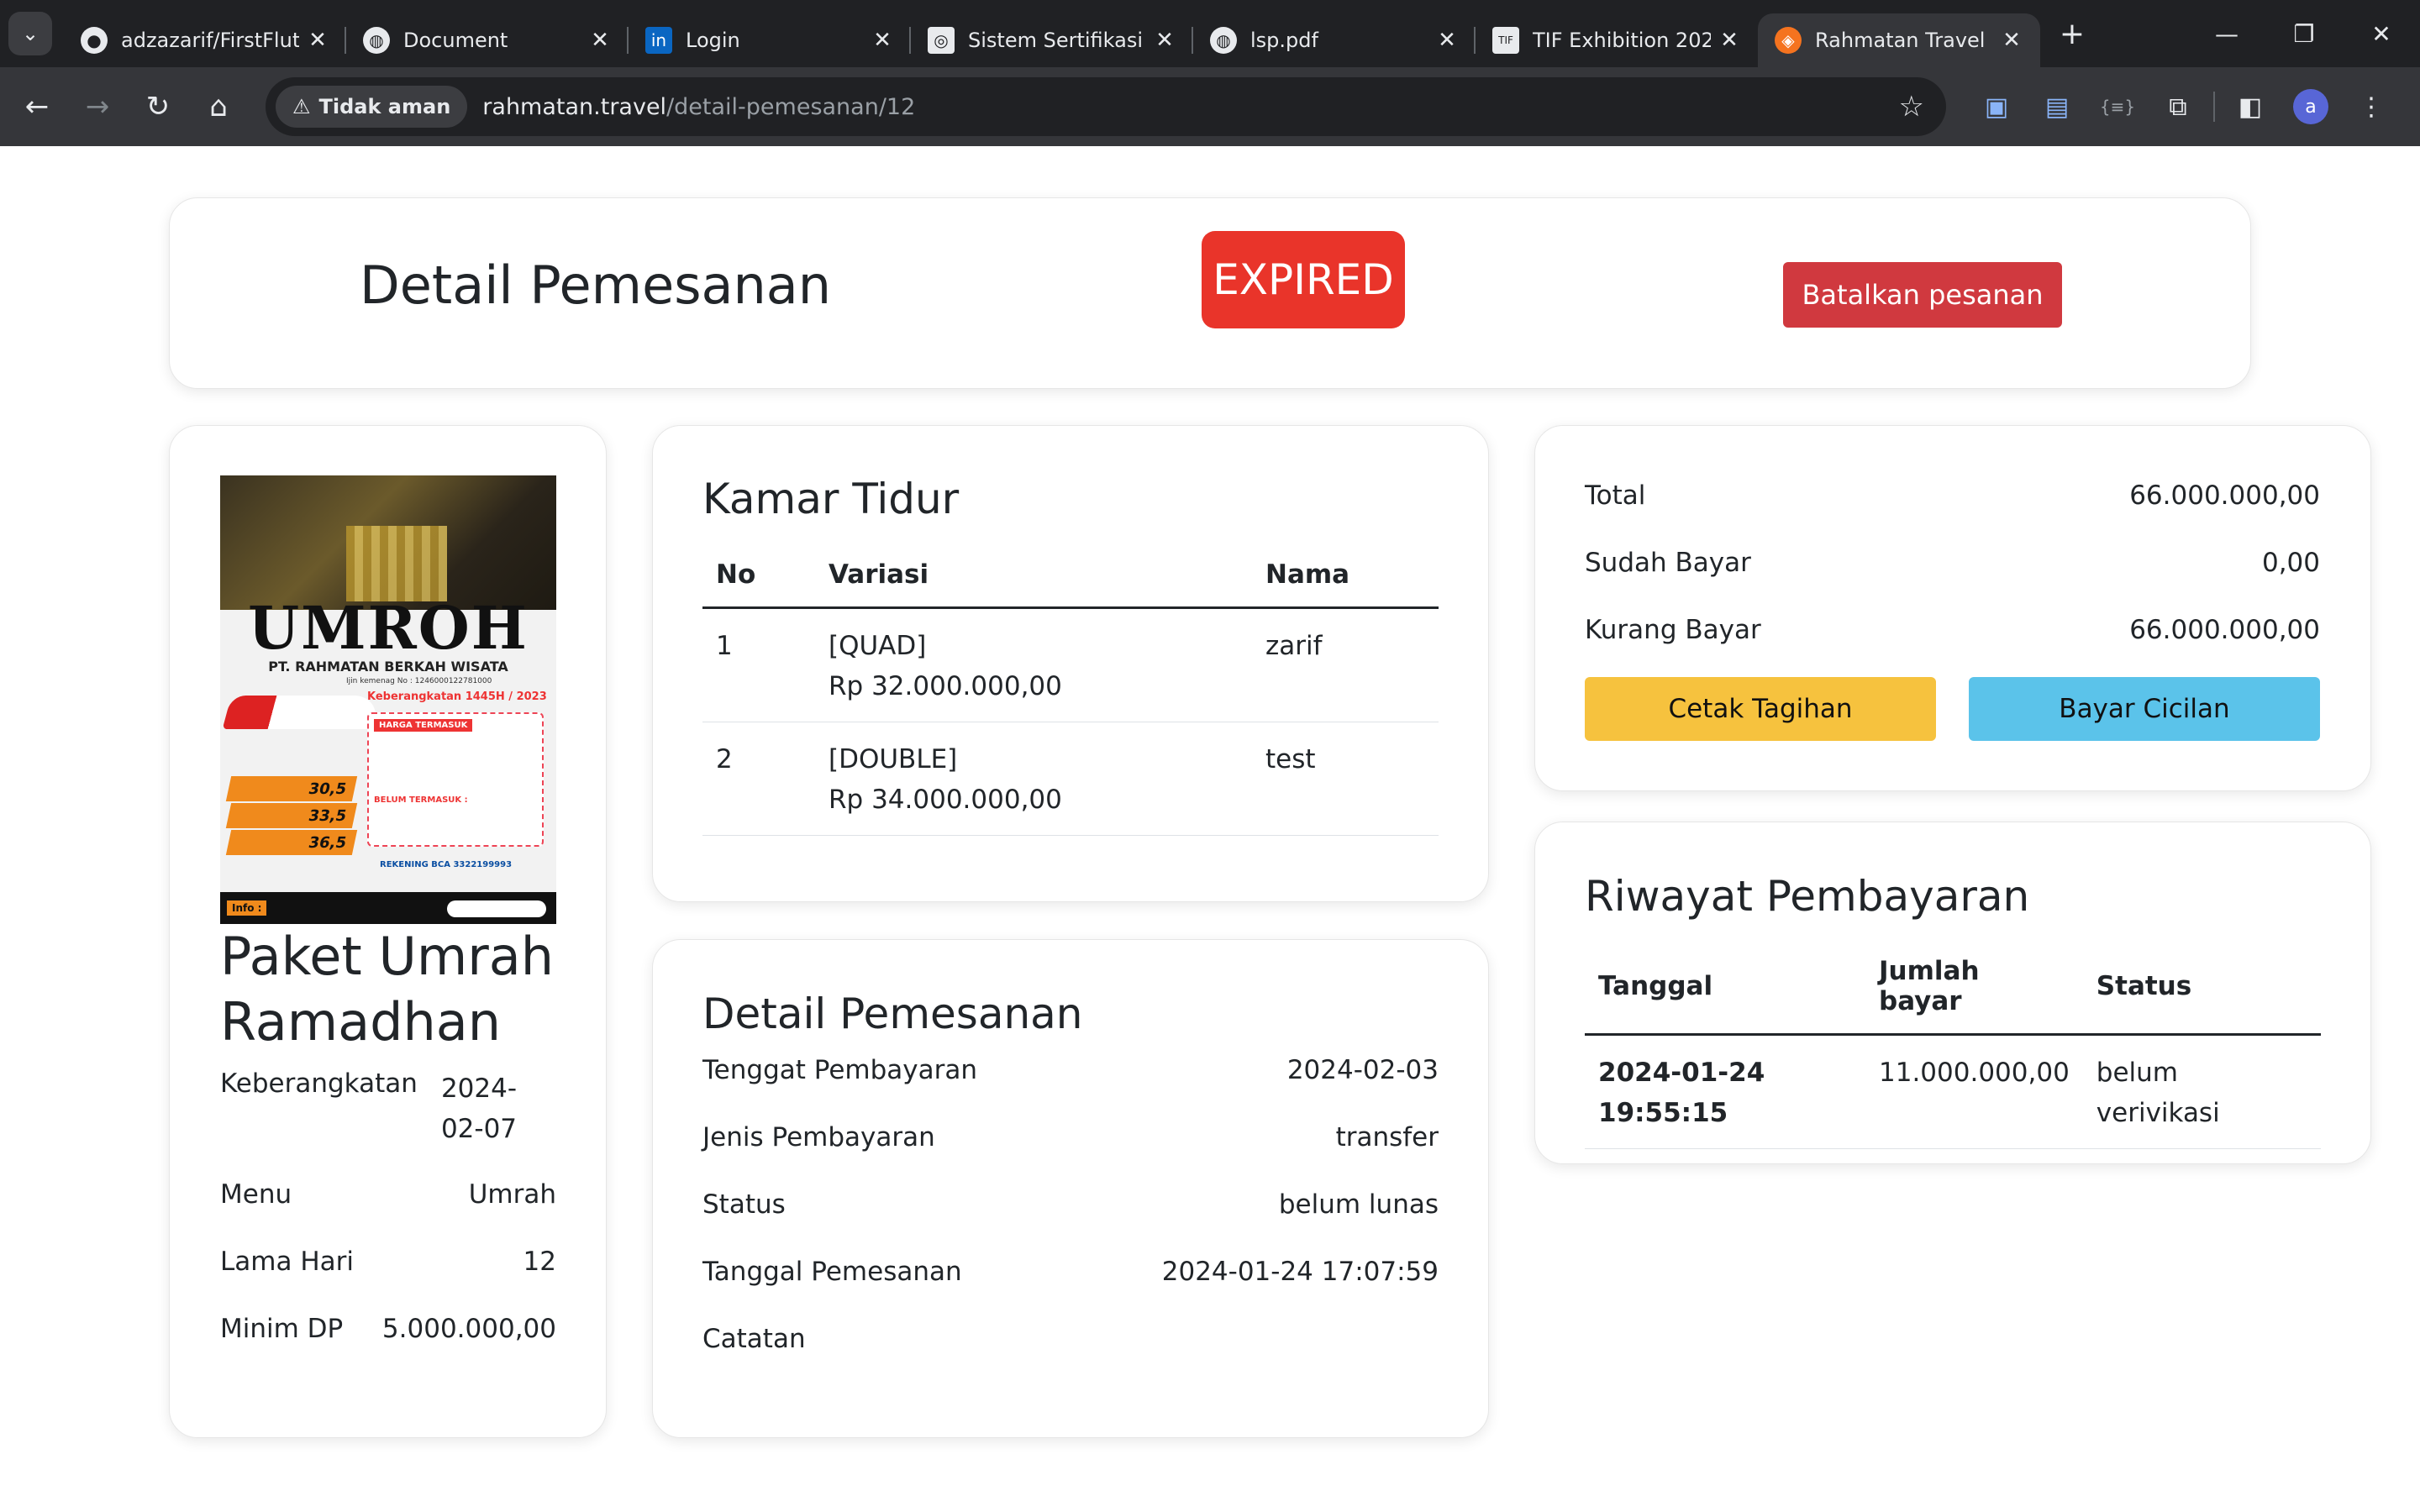  I want to click on security-indicator: ⚠ Tidak aman, so click(372, 107).